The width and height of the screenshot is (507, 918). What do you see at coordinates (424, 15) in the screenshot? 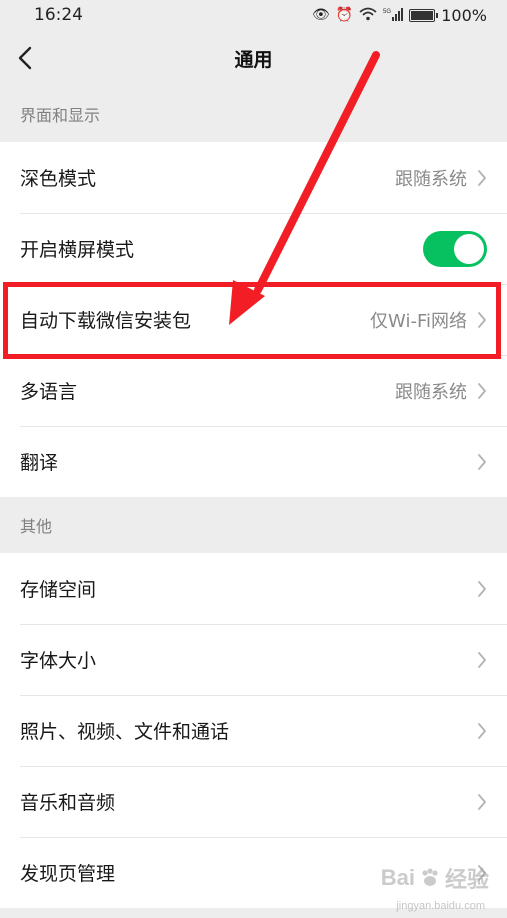
I see `battery-icon` at bounding box center [424, 15].